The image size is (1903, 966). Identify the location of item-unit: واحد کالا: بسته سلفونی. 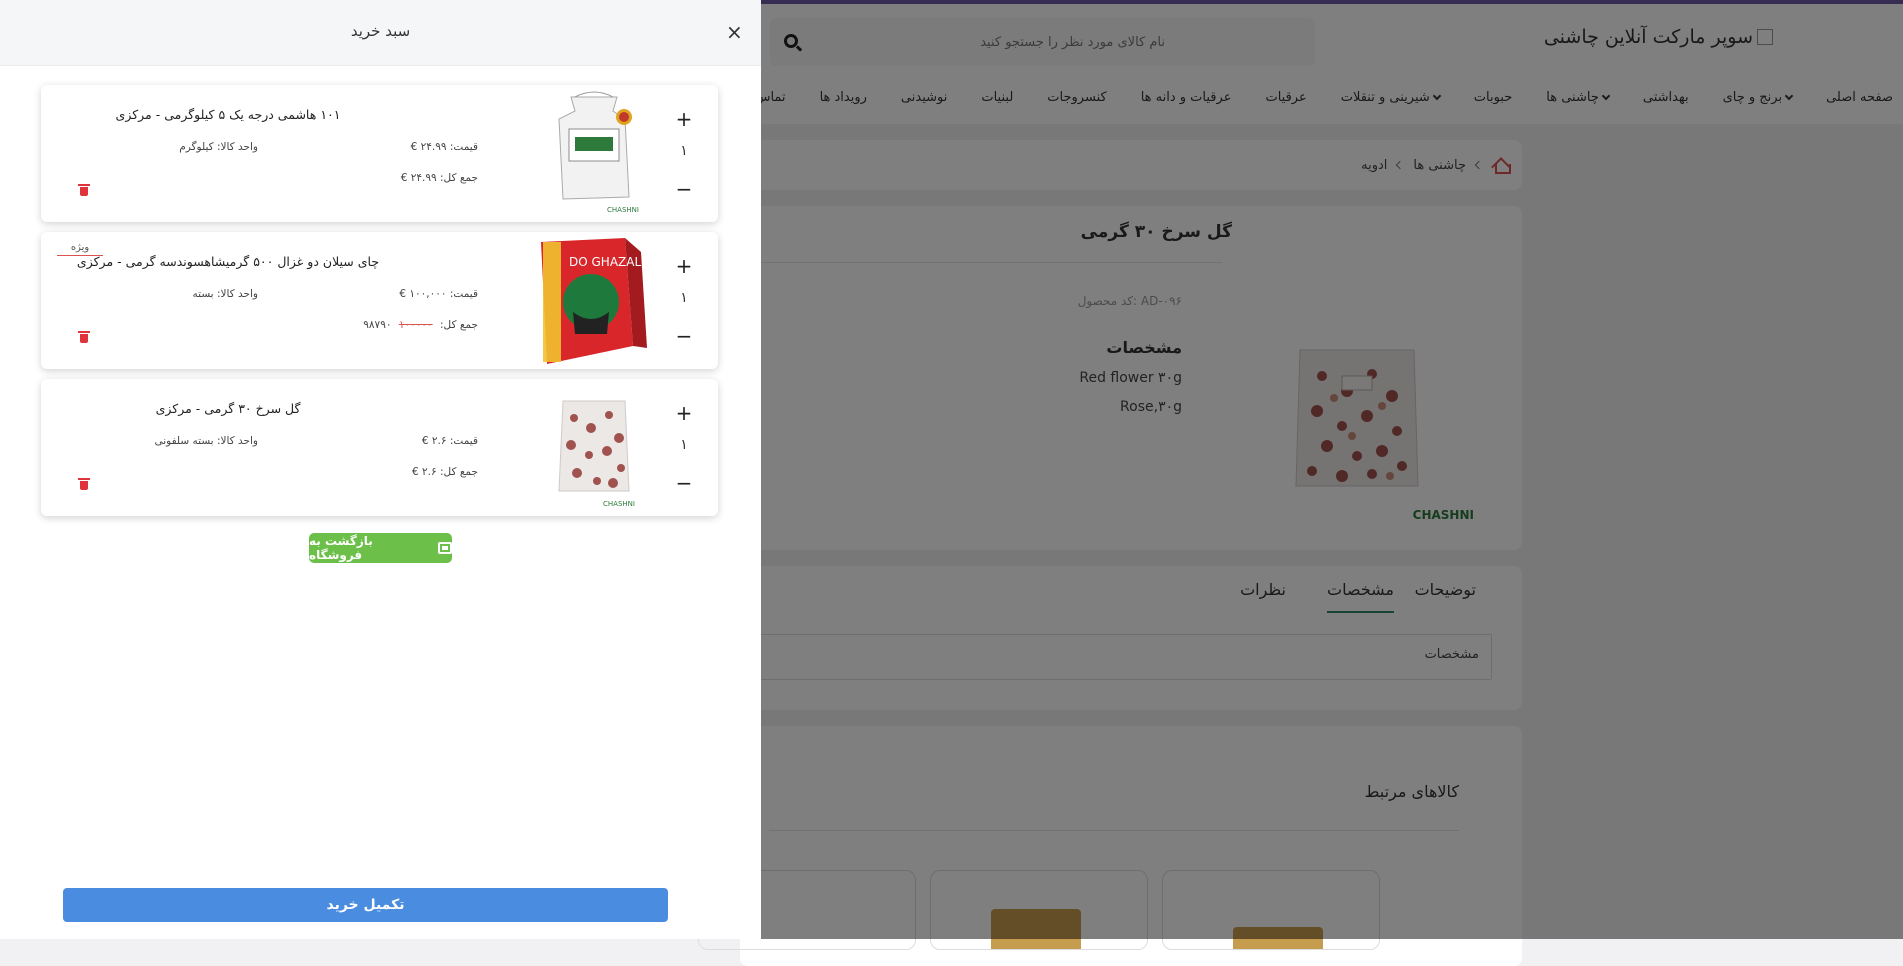
(206, 441).